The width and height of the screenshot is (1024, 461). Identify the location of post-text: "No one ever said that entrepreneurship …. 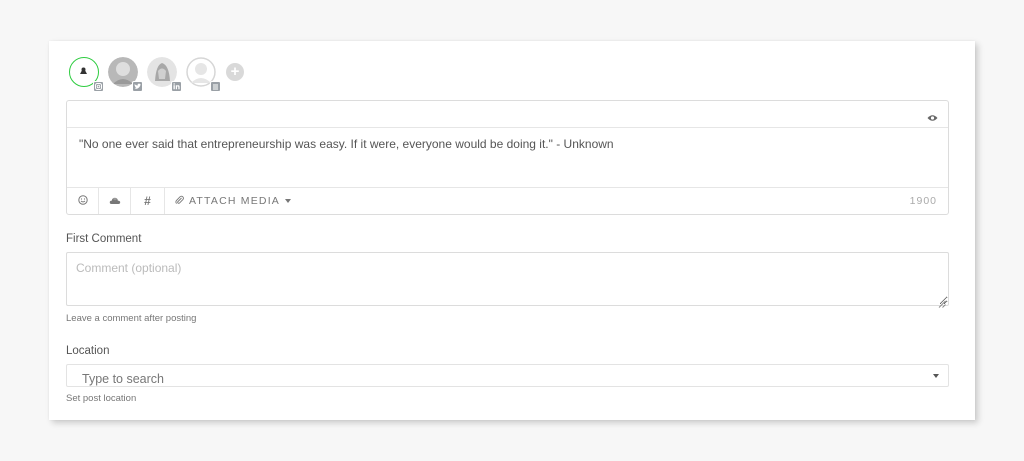
(346, 144).